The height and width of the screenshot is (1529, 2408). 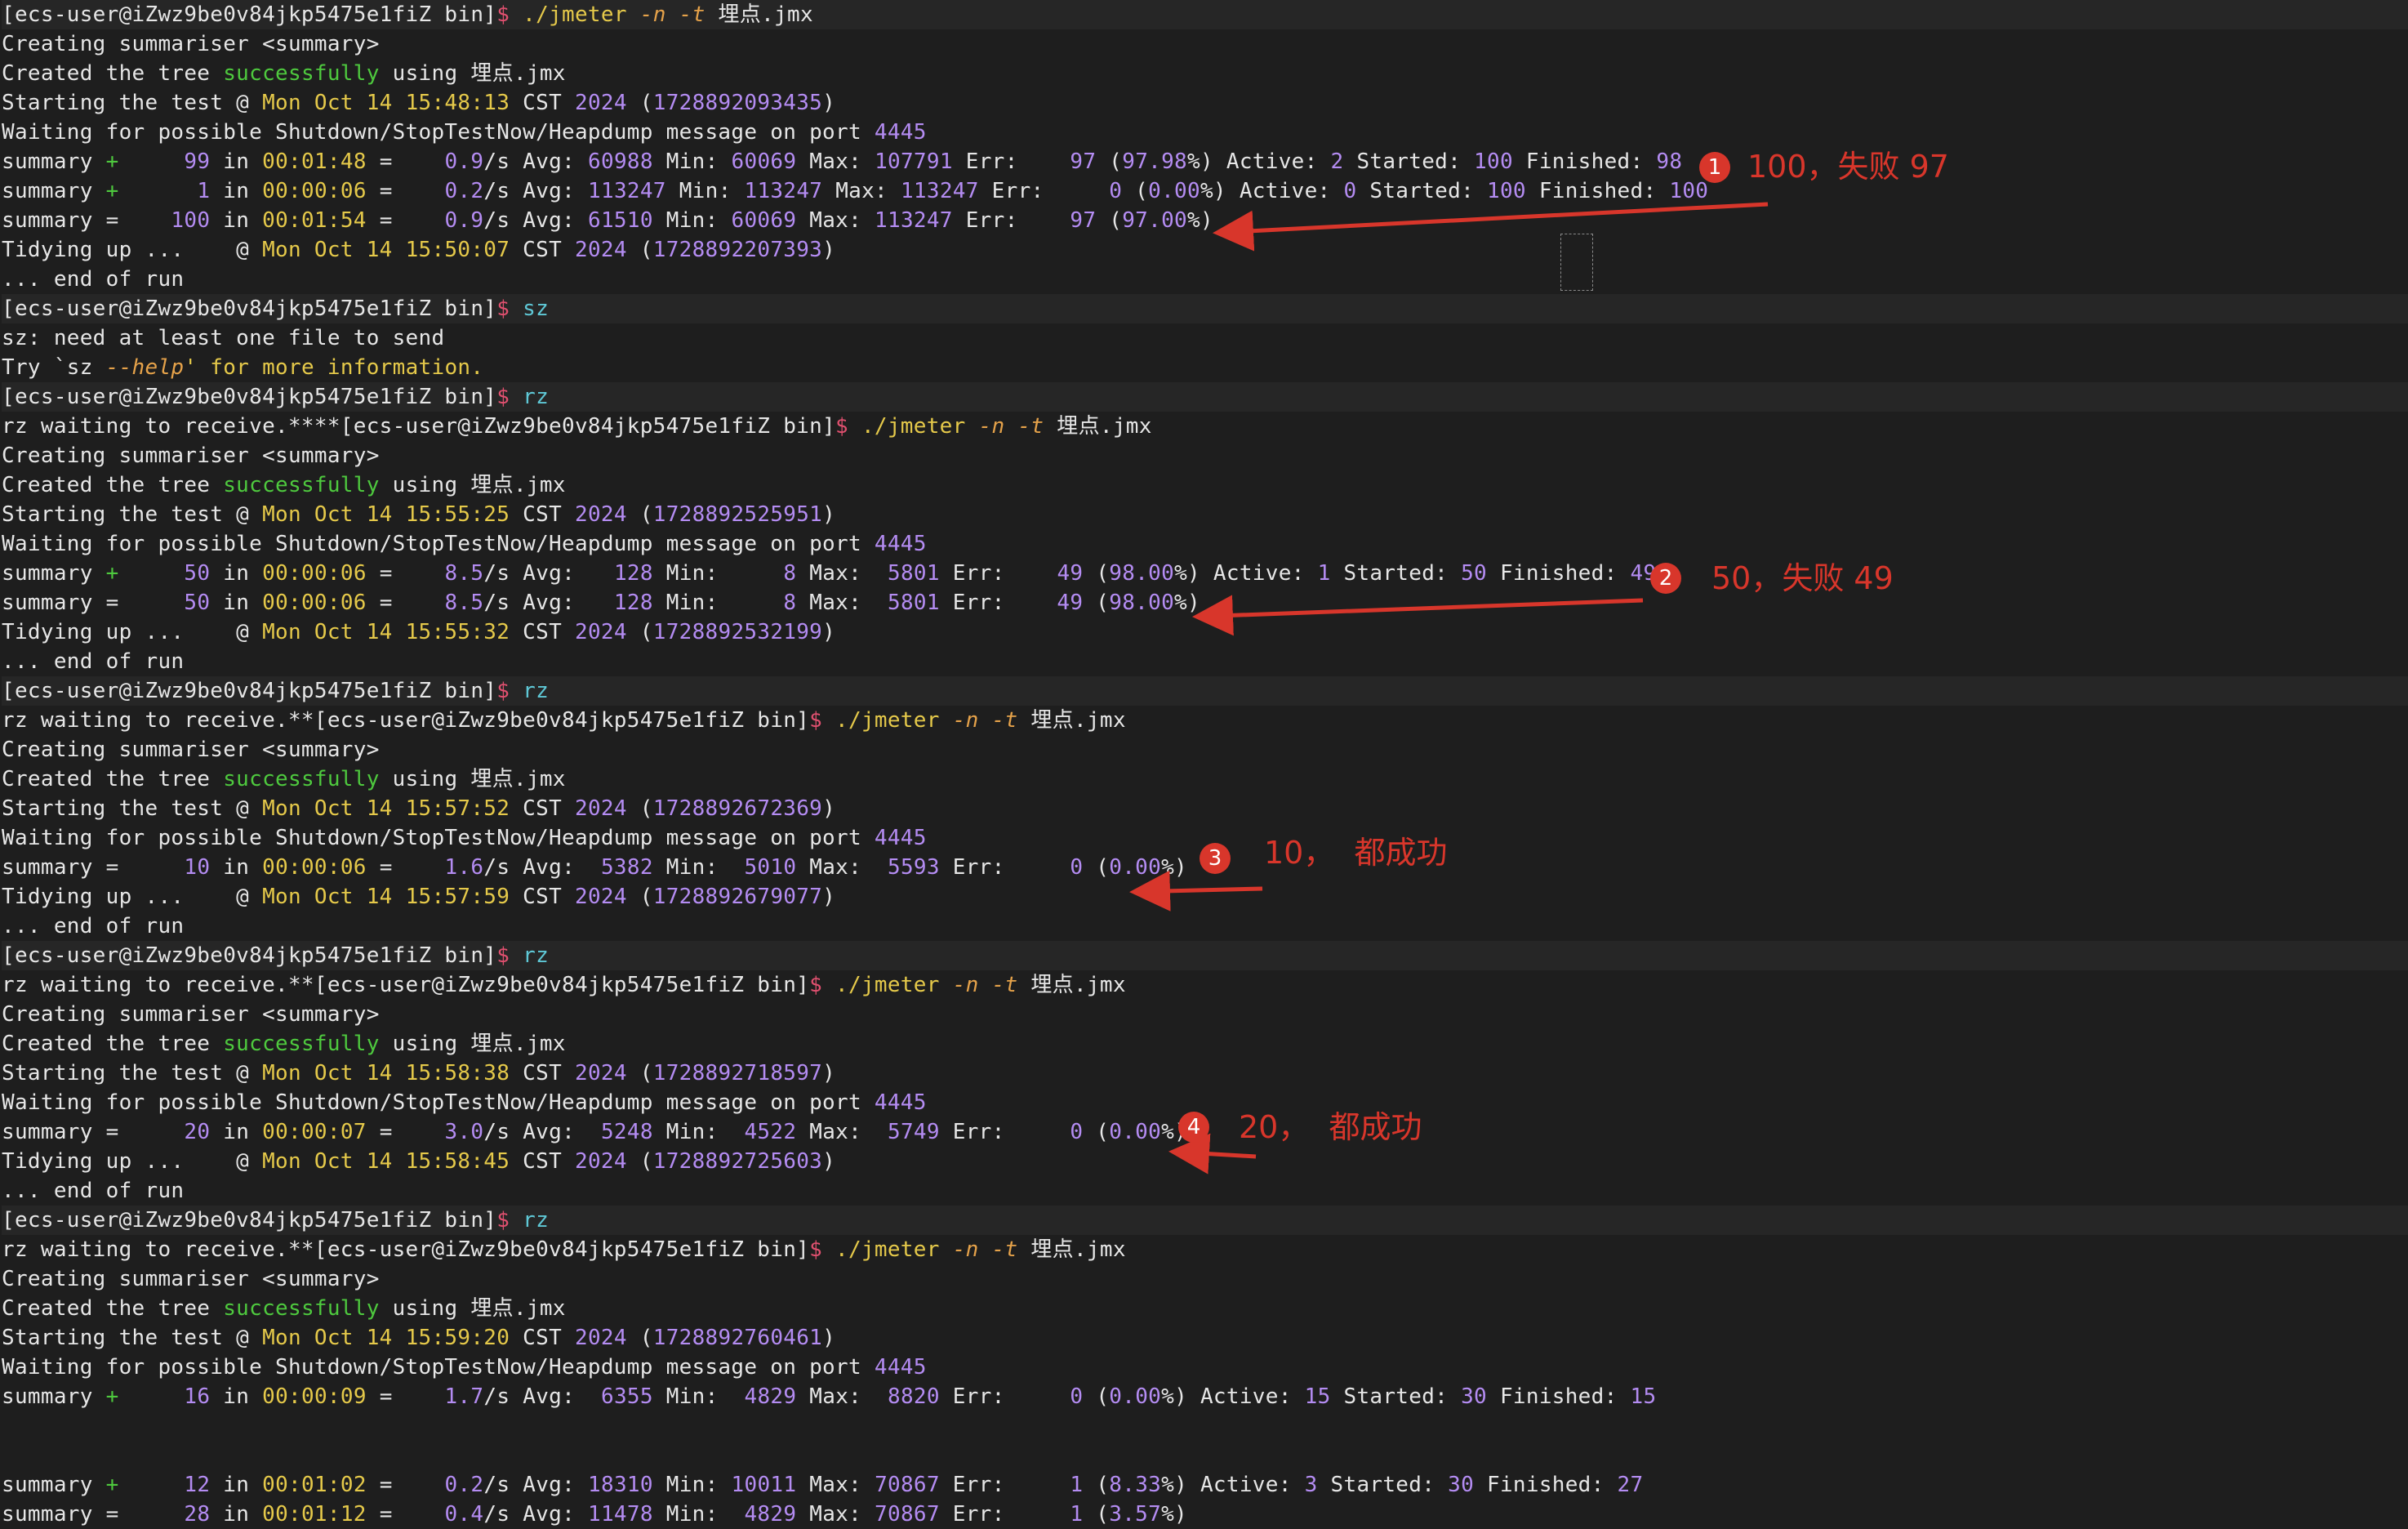 What do you see at coordinates (1078, 985) in the screenshot?
I see `terminal-text-segment: 埋点.jmx` at bounding box center [1078, 985].